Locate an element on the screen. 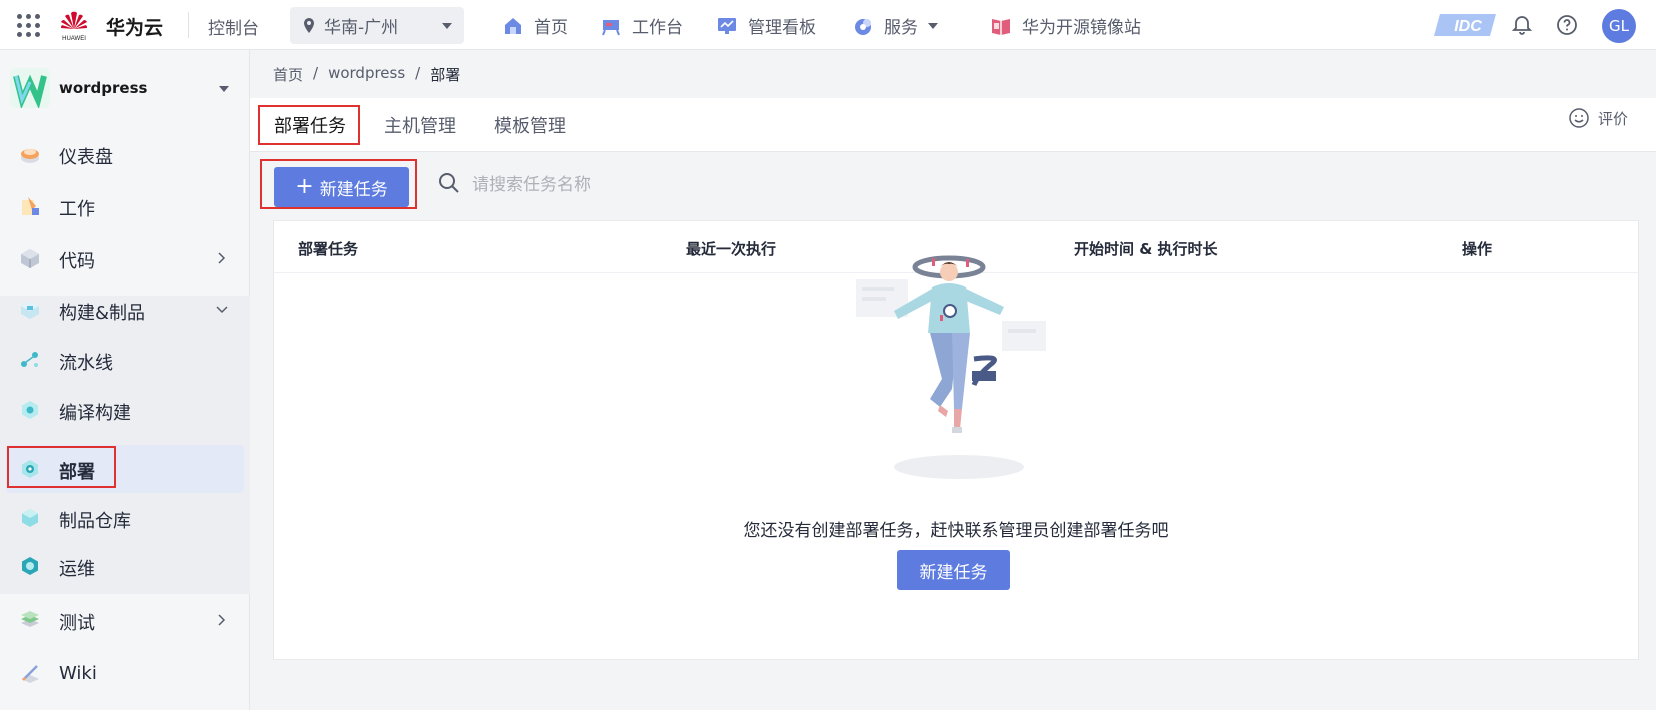 This screenshot has height=710, width=1656. nav-dashboard: 管理看板 is located at coordinates (766, 25).